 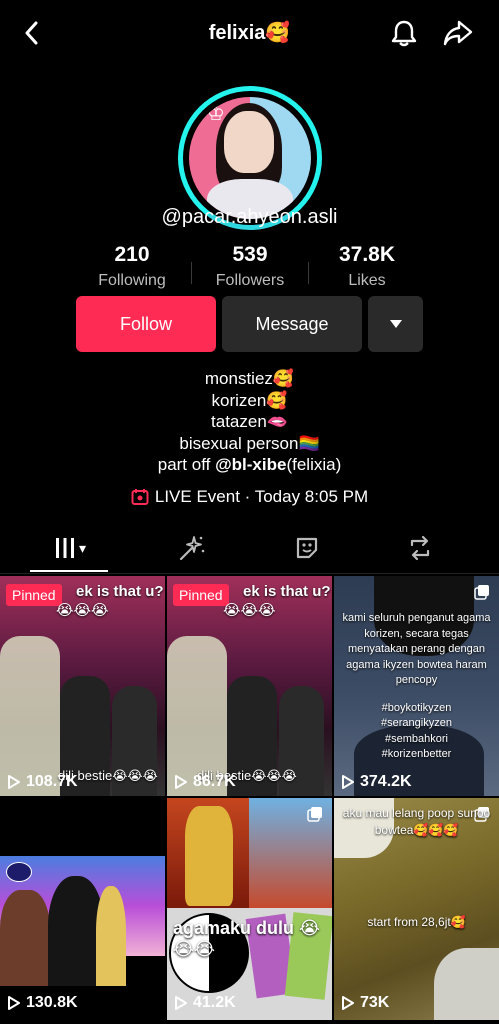 What do you see at coordinates (249, 378) in the screenshot?
I see `bio-line: monstiez🥰` at bounding box center [249, 378].